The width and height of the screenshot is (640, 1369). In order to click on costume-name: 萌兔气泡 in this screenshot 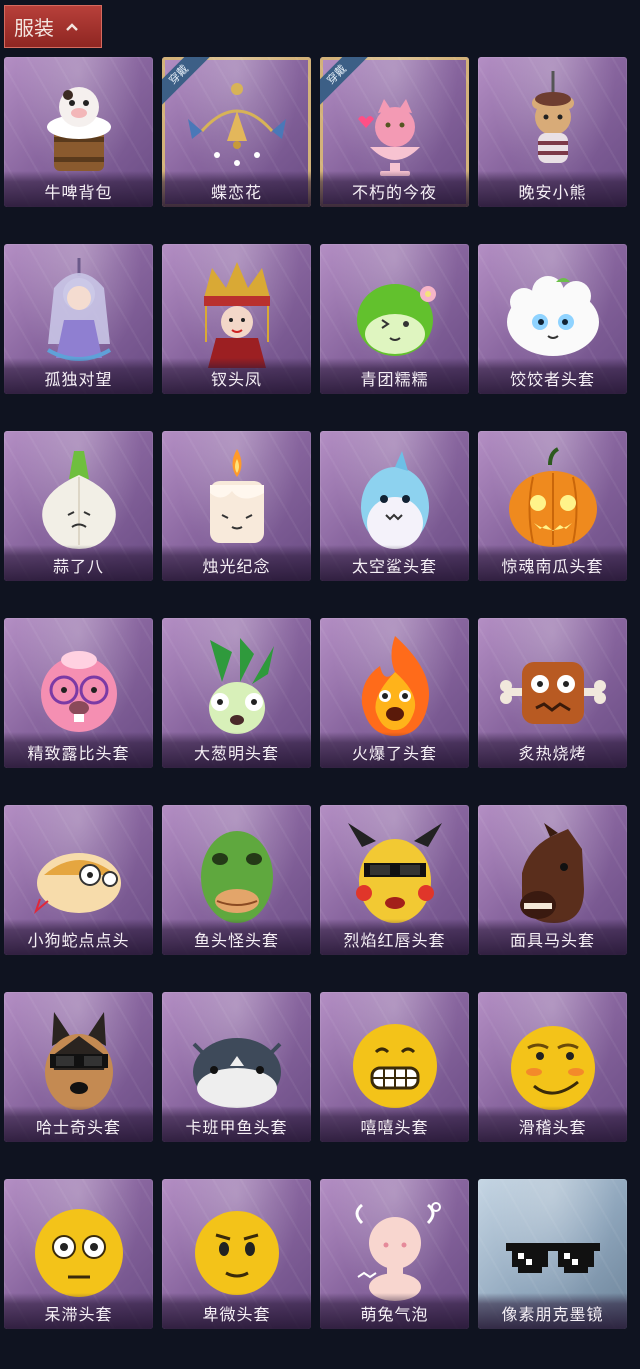, I will do `click(394, 1311)`.